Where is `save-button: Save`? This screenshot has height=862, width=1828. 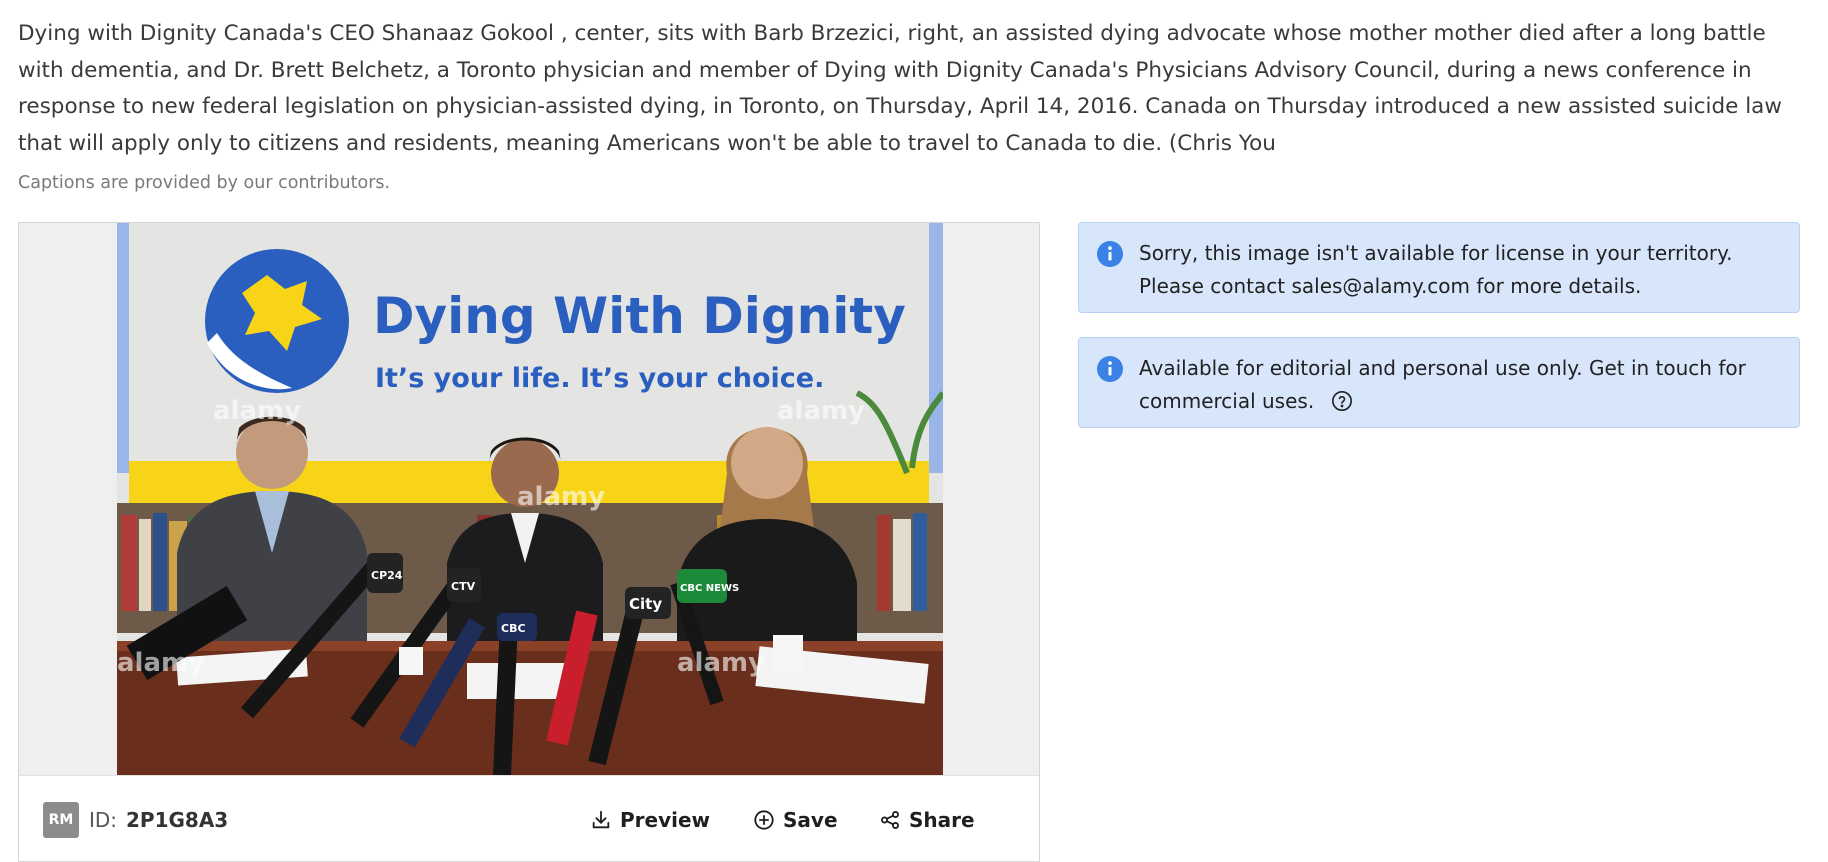 save-button: Save is located at coordinates (795, 820).